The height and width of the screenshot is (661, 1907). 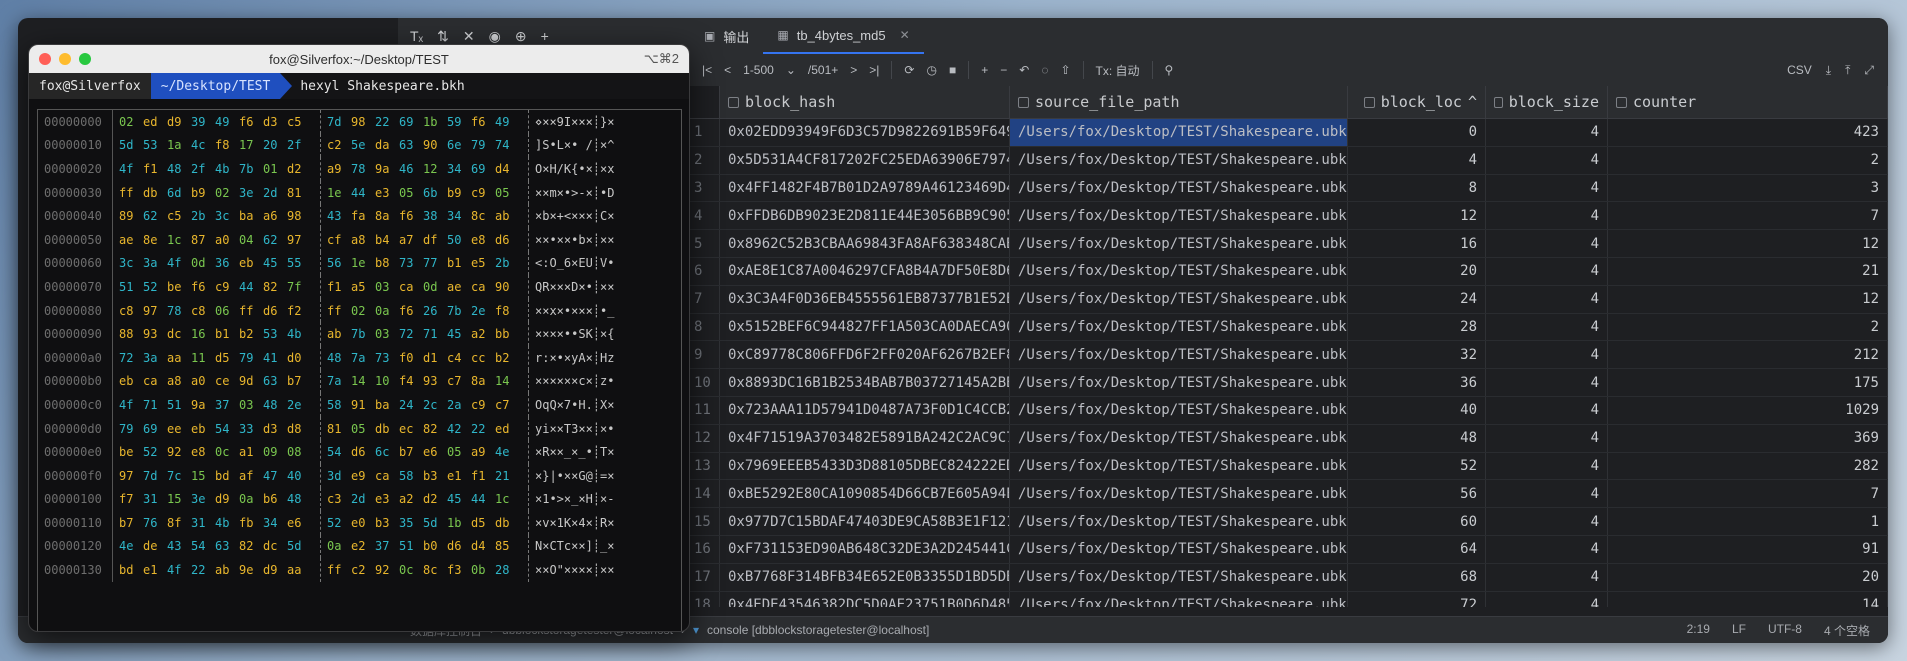 What do you see at coordinates (443, 36) in the screenshot?
I see `sort-icon: ⇅` at bounding box center [443, 36].